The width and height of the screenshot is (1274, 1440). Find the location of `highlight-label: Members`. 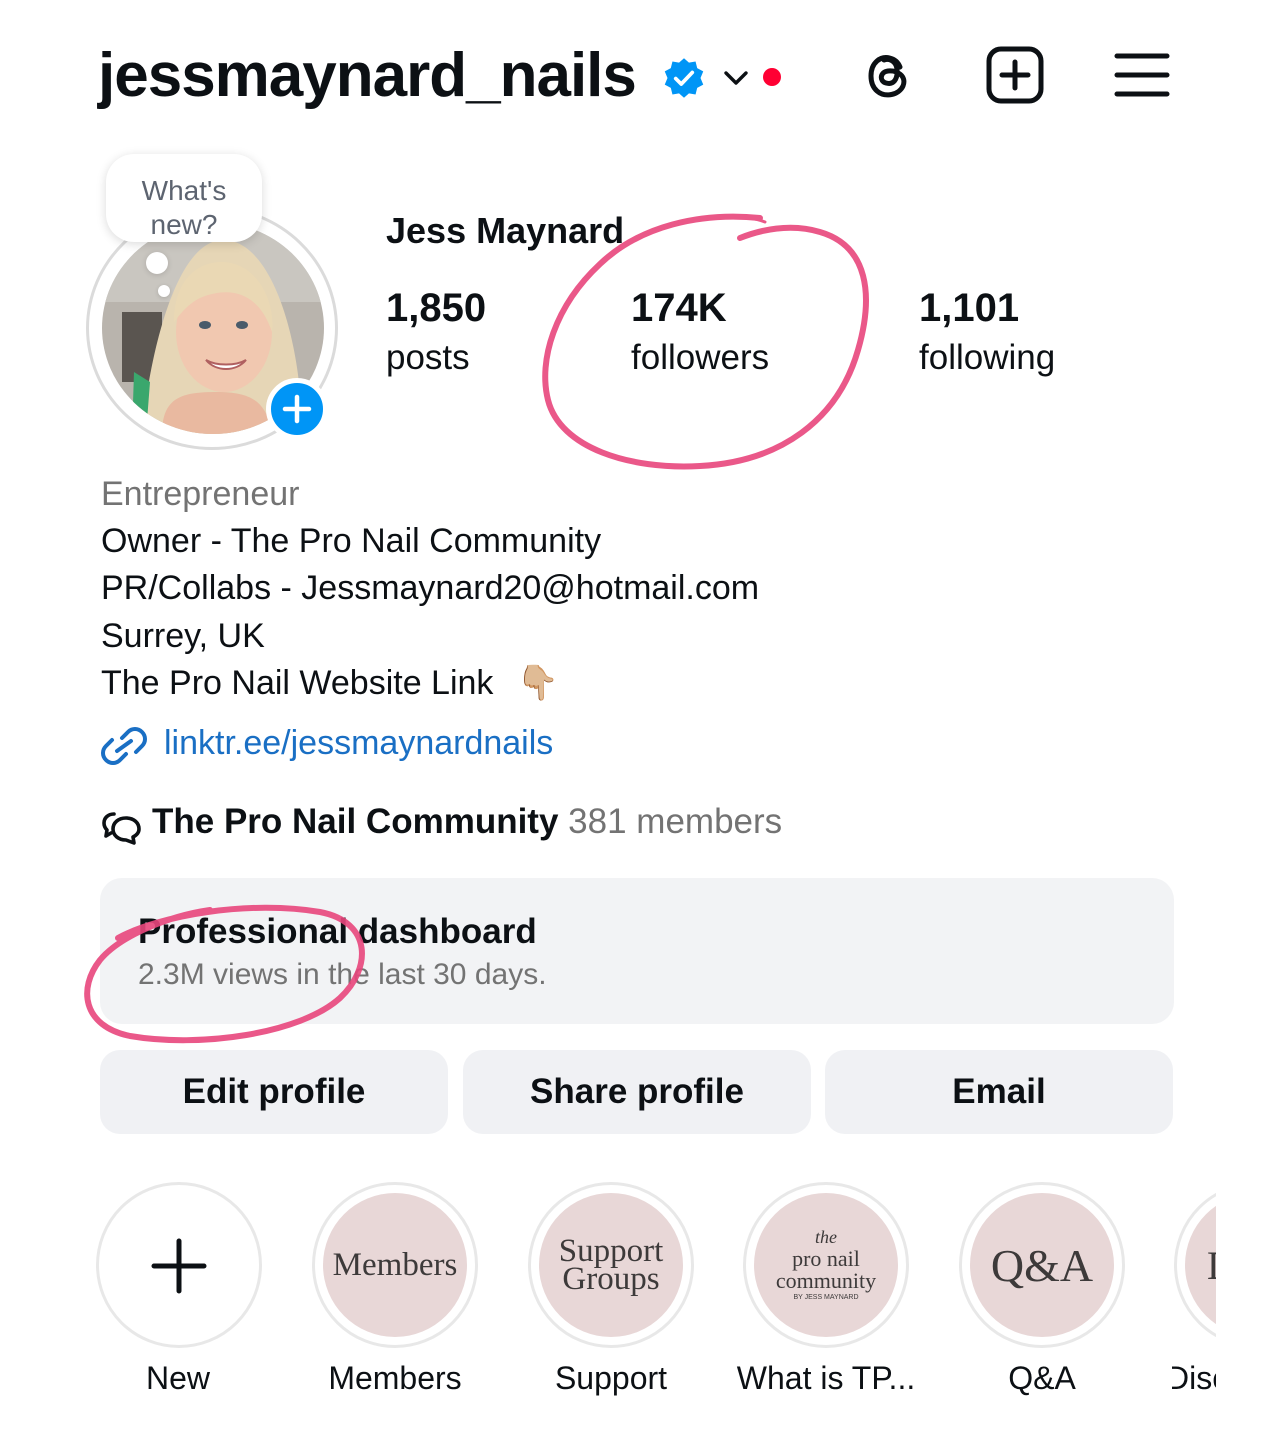

highlight-label: Members is located at coordinates (395, 1378).